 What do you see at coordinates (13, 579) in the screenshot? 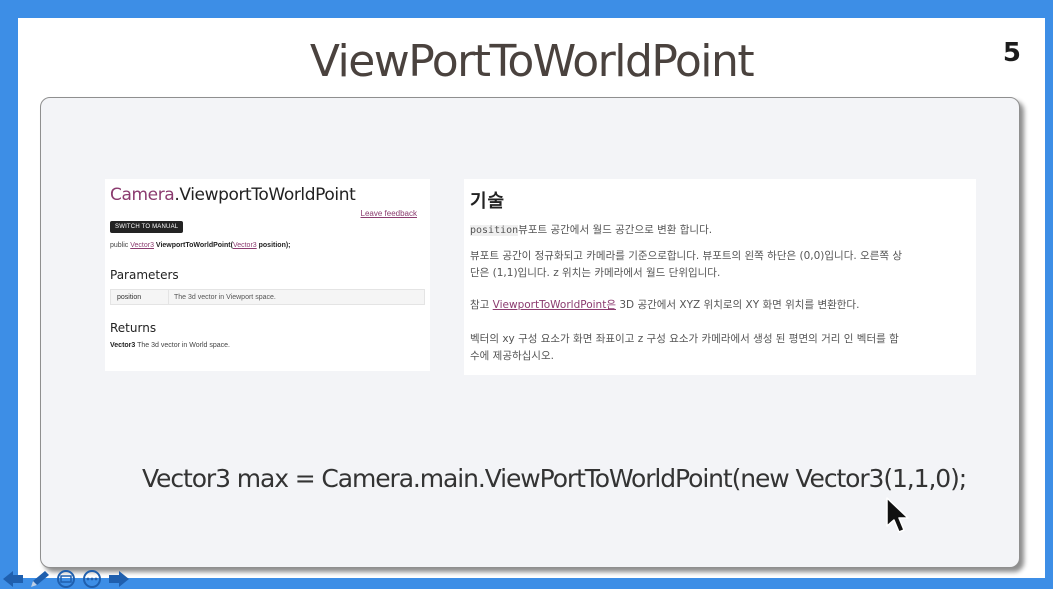
I see `arrow-left-icon` at bounding box center [13, 579].